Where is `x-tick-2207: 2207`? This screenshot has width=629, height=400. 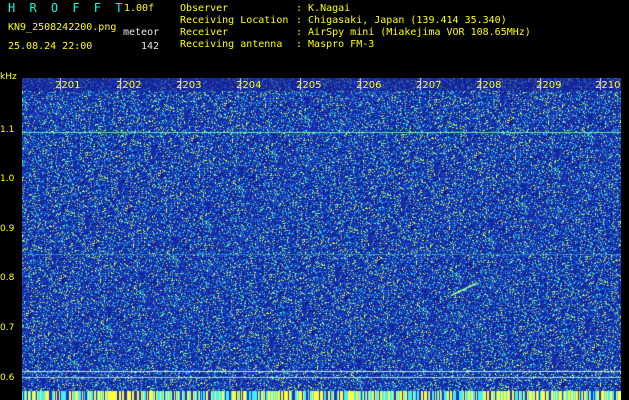
x-tick-2207: 2207 is located at coordinates (429, 85).